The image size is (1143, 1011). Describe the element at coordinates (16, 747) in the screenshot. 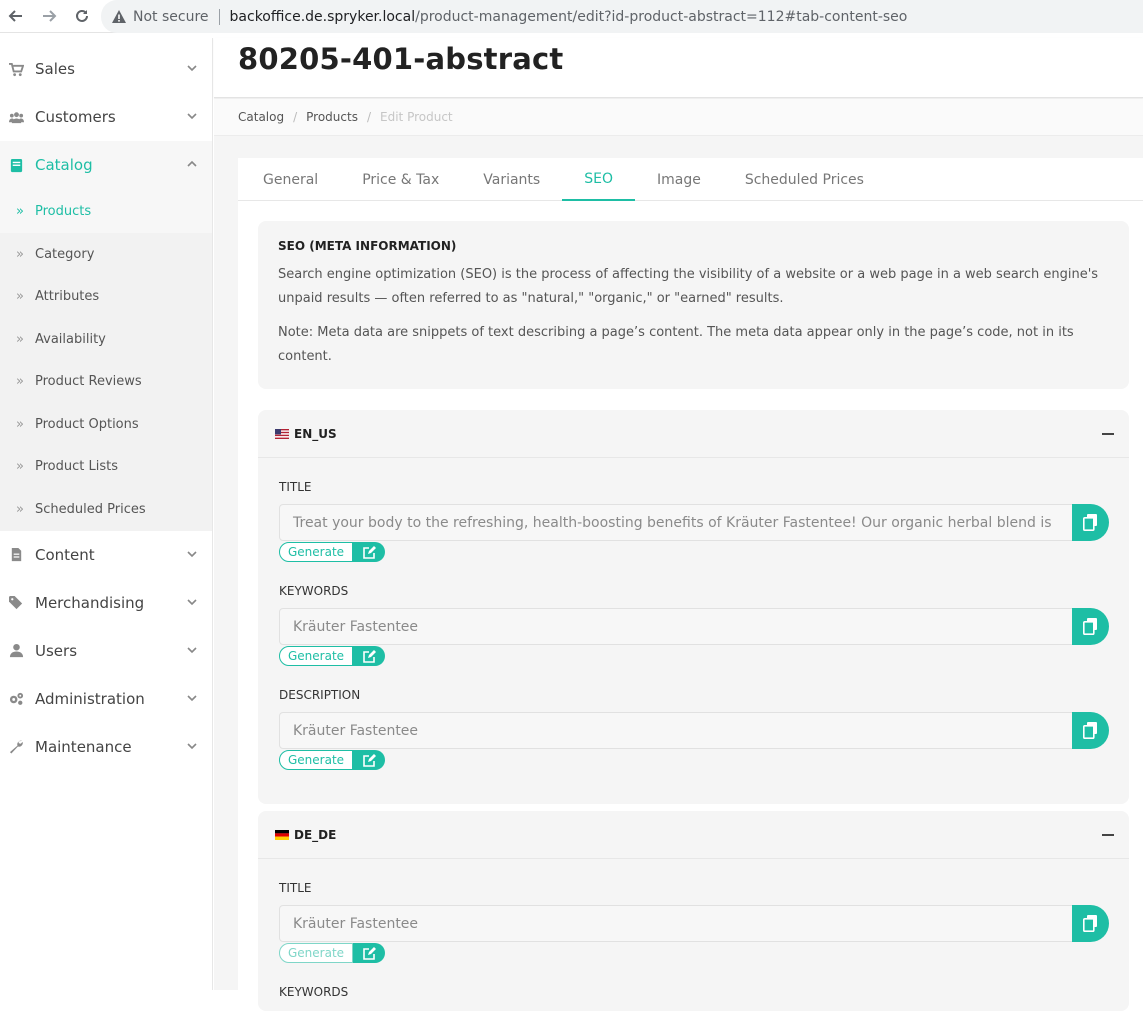

I see `wrench-icon` at that location.